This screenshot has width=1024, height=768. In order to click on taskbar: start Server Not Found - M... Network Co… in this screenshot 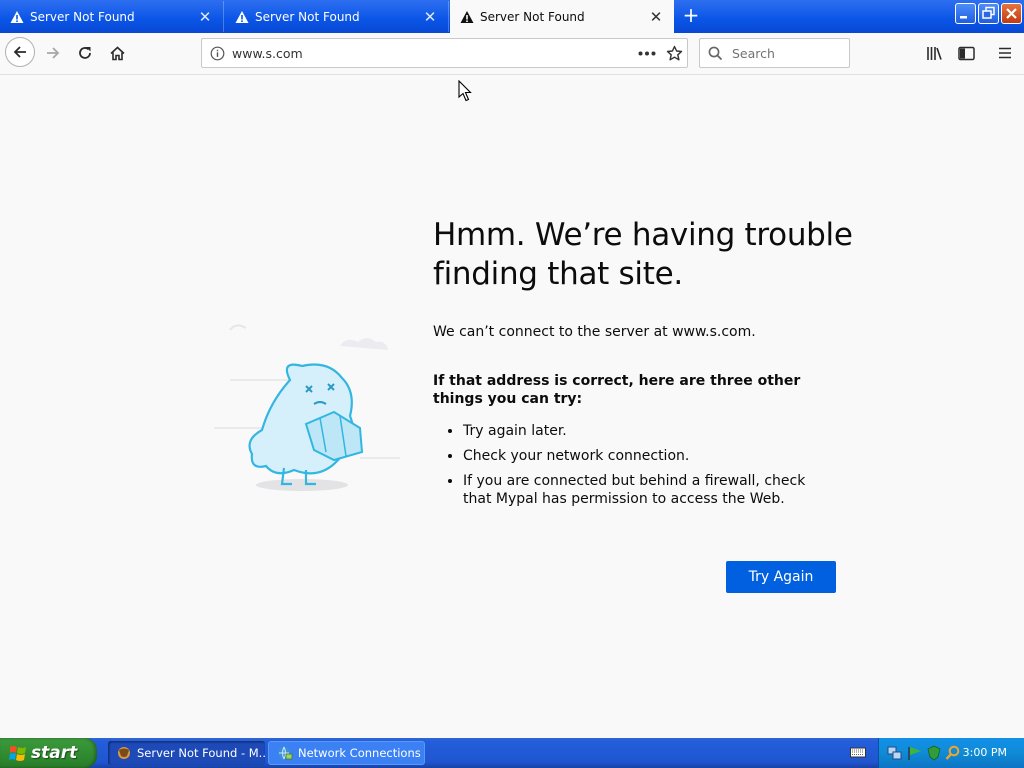, I will do `click(512, 753)`.